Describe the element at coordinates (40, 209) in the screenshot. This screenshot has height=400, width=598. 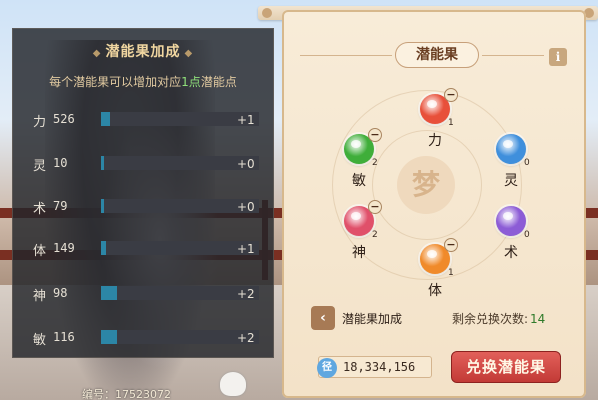
I see `stat-name: 术` at that location.